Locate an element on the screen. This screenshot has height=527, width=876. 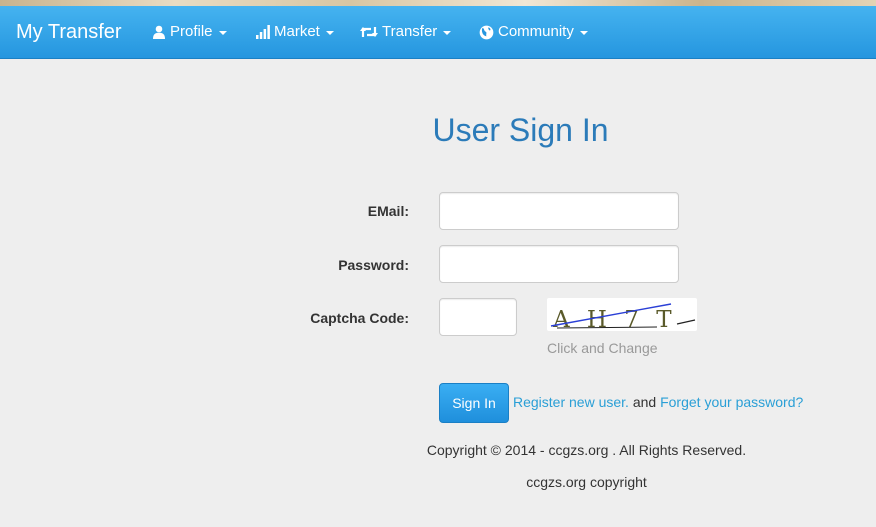
nav-profile: Profile is located at coordinates (189, 32).